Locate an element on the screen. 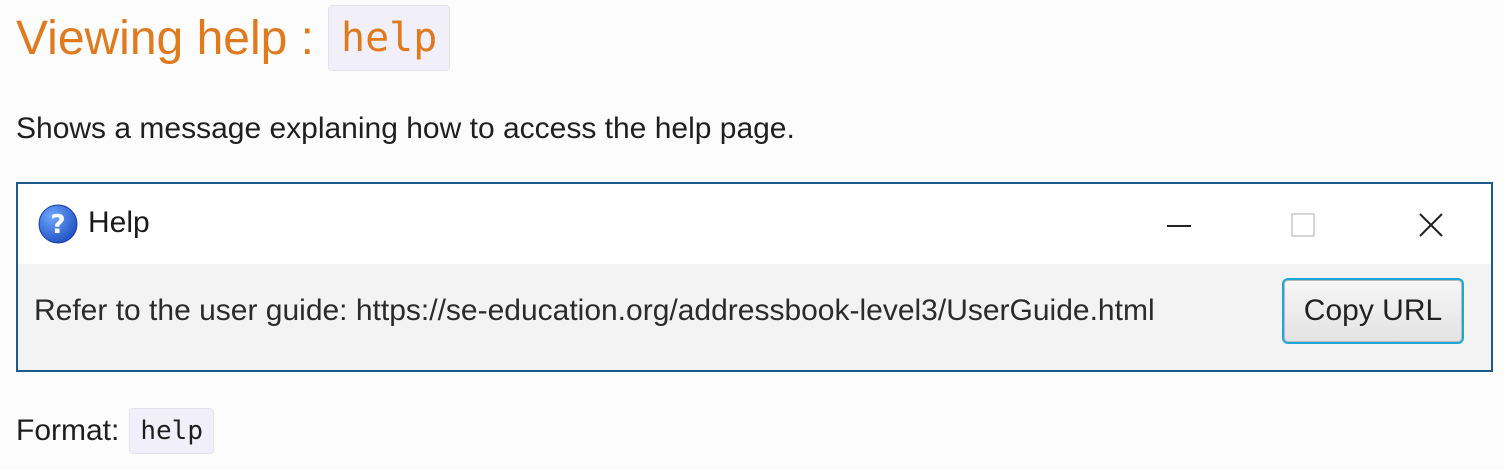 The image size is (1504, 470). copy-url-button: Copy URL is located at coordinates (1373, 311).